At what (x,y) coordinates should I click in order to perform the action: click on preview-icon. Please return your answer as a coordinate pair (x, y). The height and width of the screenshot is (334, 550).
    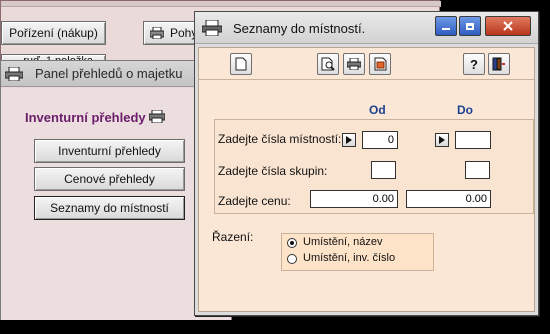
    Looking at the image, I should click on (328, 64).